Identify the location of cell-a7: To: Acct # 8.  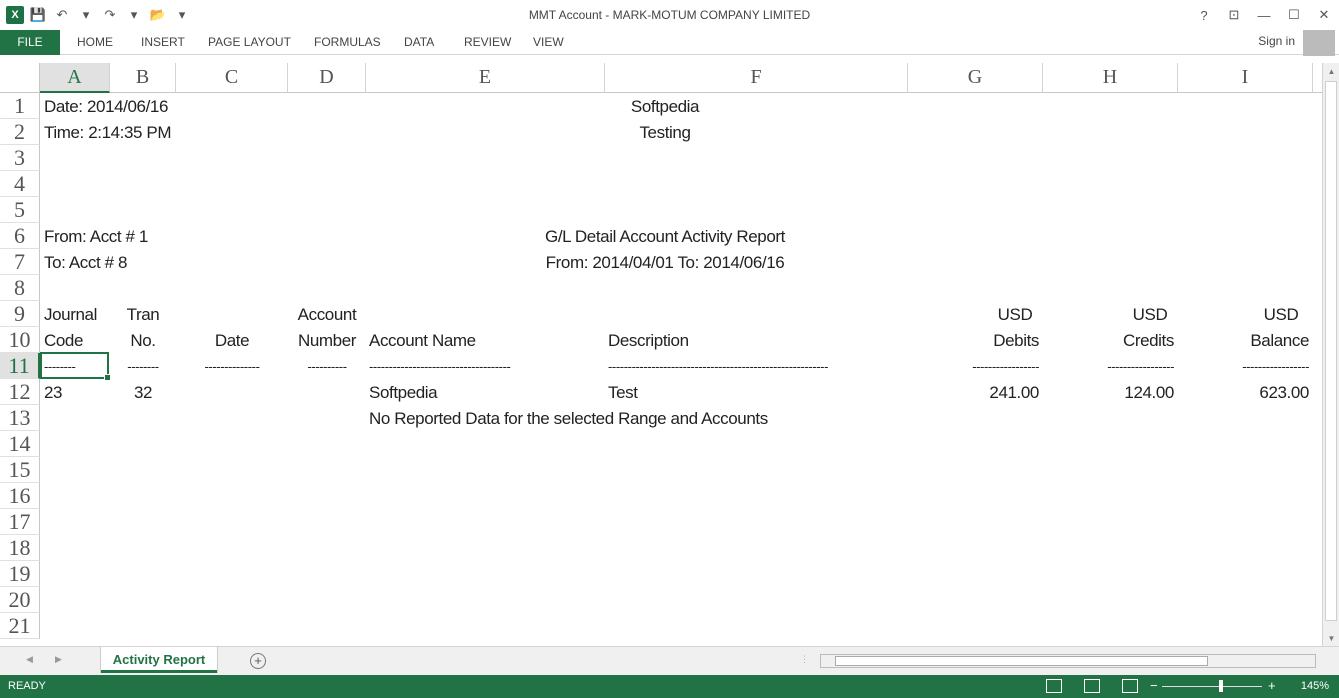
(85, 263).